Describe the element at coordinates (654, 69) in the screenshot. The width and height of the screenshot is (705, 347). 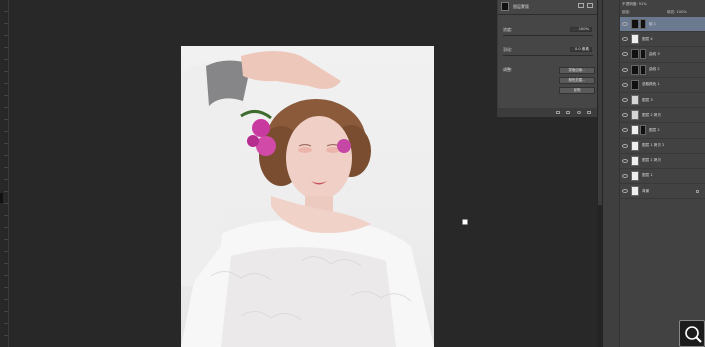
I see `layer-name: 曲线 2` at that location.